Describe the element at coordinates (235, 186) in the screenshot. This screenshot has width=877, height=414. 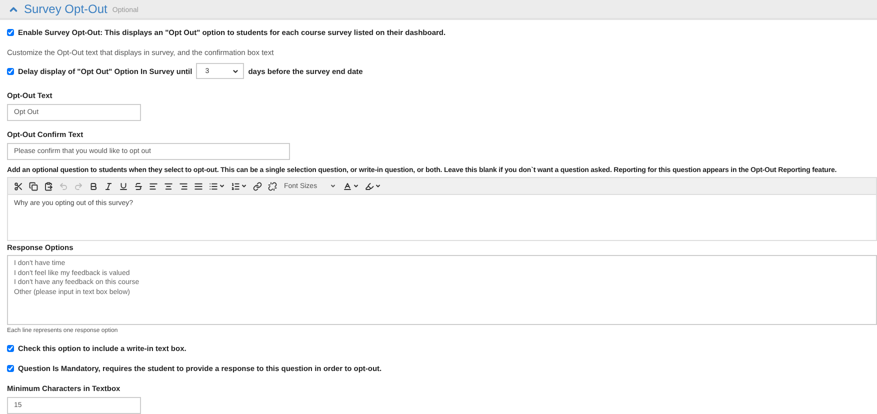
I see `numbered-list-icon` at that location.